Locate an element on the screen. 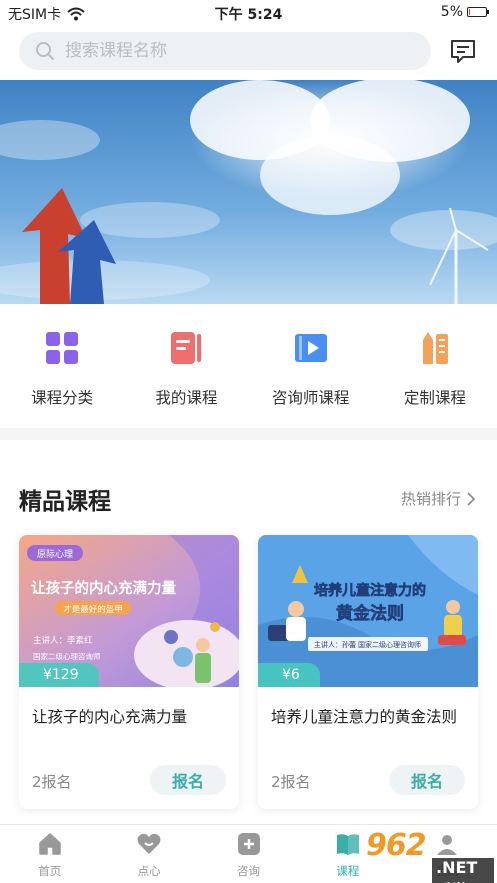 This screenshot has width=497, height=883. book-icon is located at coordinates (186, 348).